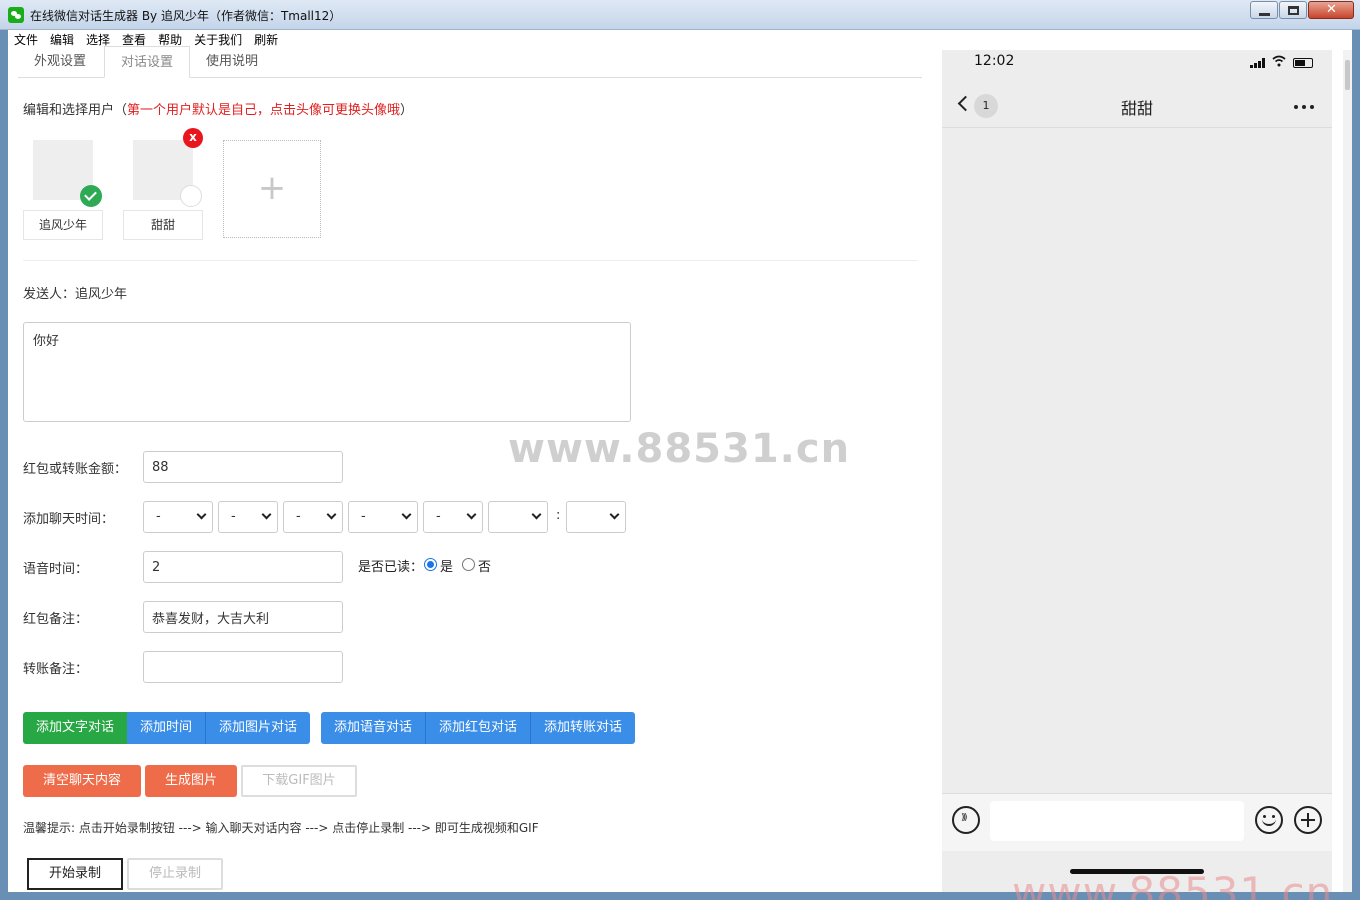  What do you see at coordinates (994, 61) in the screenshot?
I see `status-time: 12:02` at bounding box center [994, 61].